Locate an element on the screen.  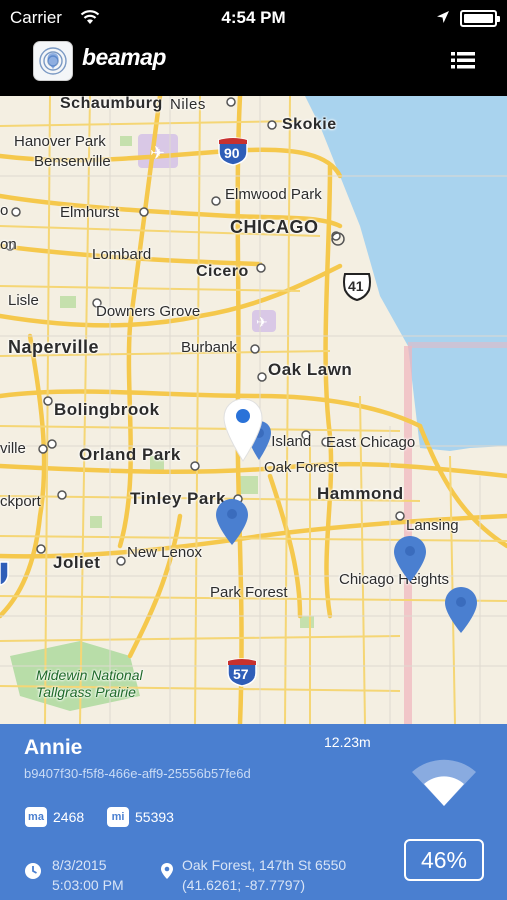
map-label-bolingbrook: Bolingbrook is located at coordinates (107, 409).